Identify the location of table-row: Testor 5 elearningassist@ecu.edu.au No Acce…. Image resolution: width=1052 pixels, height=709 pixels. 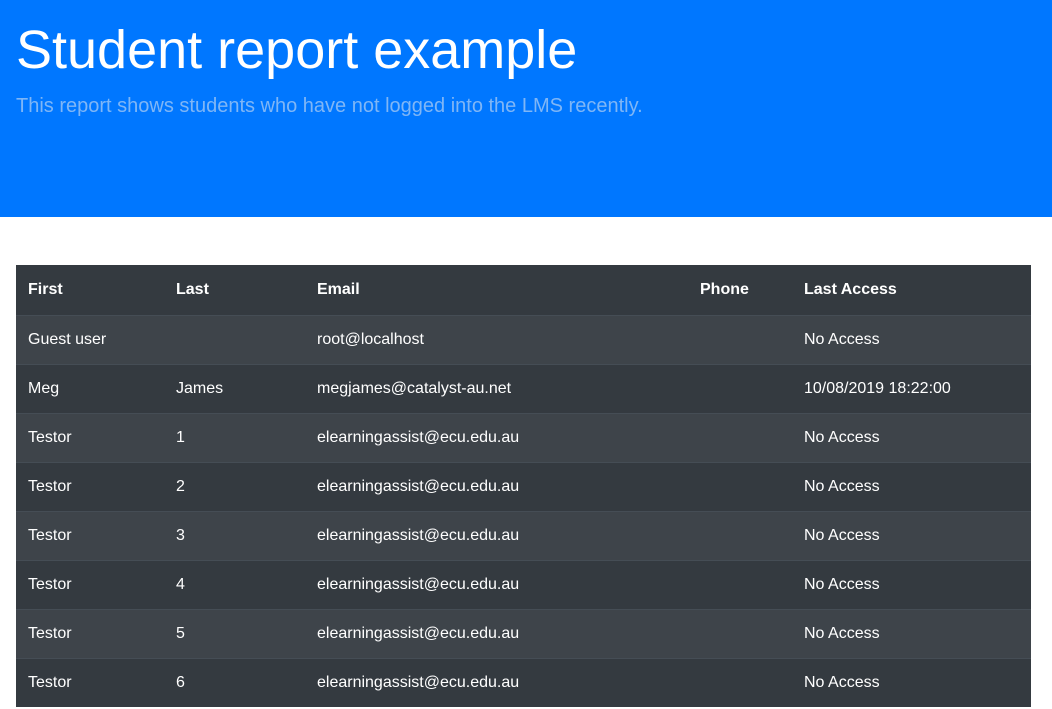
(523, 633).